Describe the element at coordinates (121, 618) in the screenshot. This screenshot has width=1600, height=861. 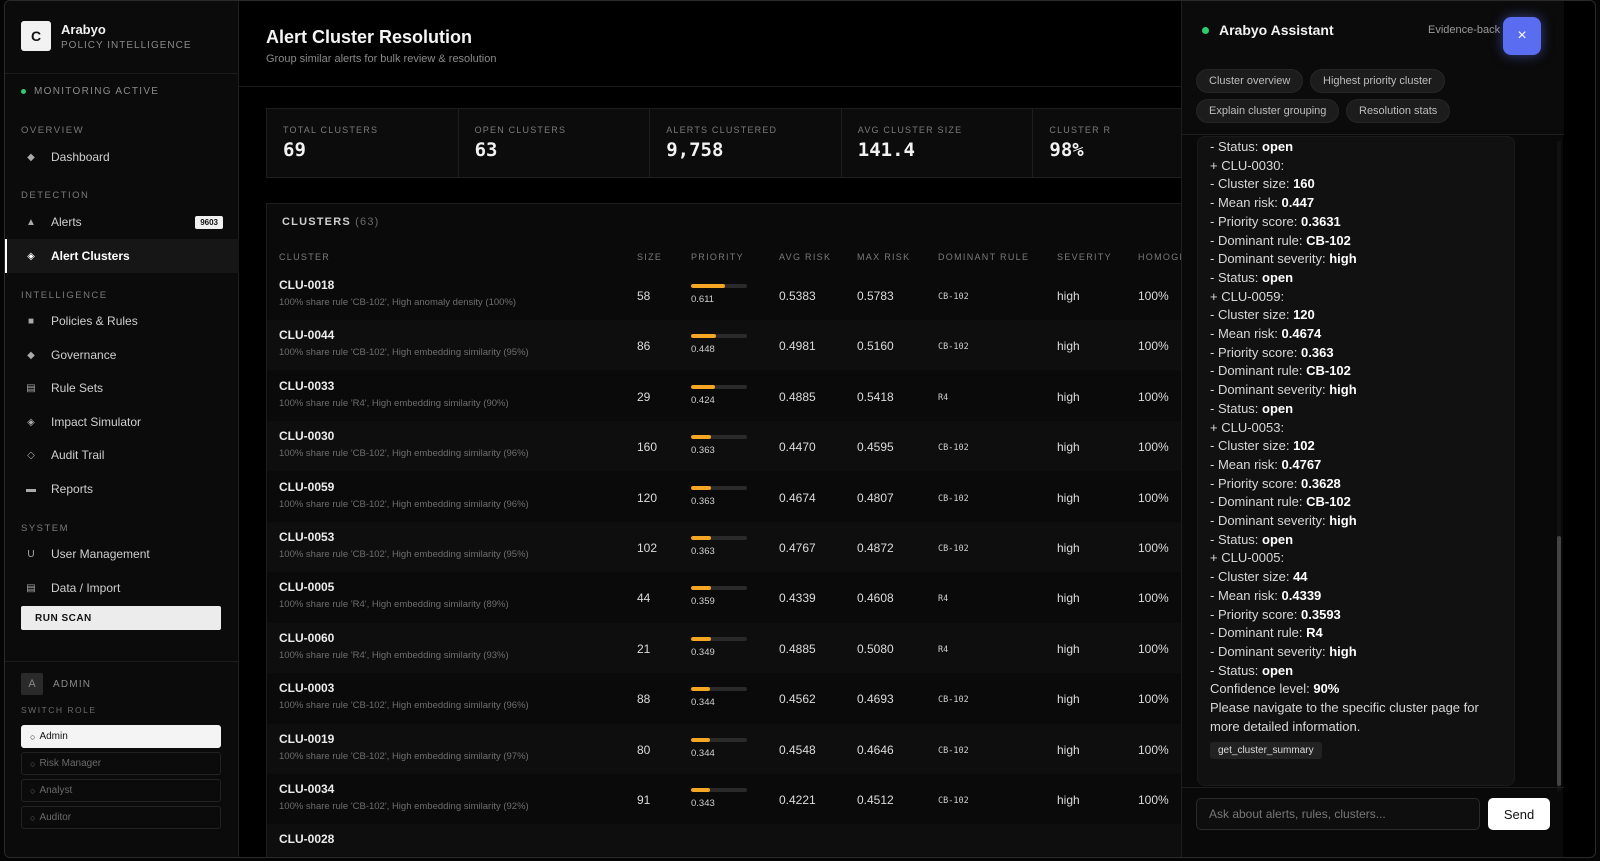
I see `run-scan-button: RUN SCAN` at that location.